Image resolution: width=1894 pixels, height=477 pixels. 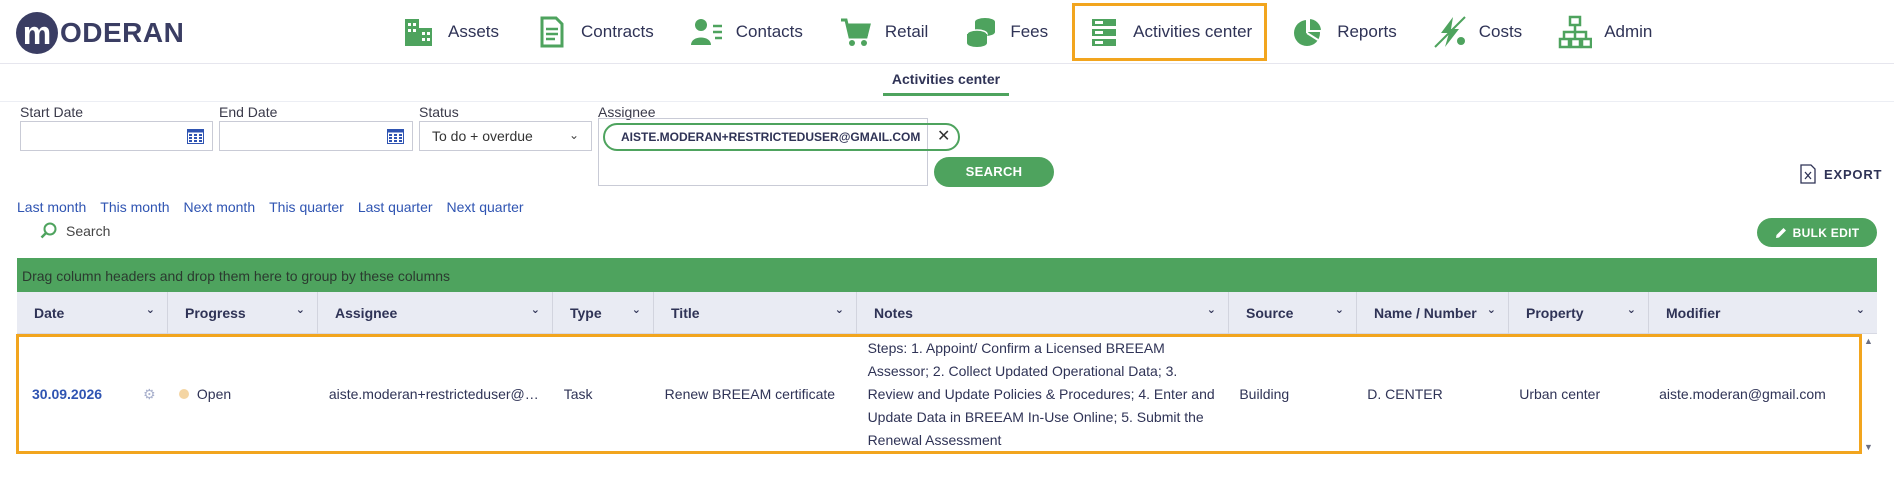 I want to click on column-header-label: Modifier, so click(x=1693, y=313).